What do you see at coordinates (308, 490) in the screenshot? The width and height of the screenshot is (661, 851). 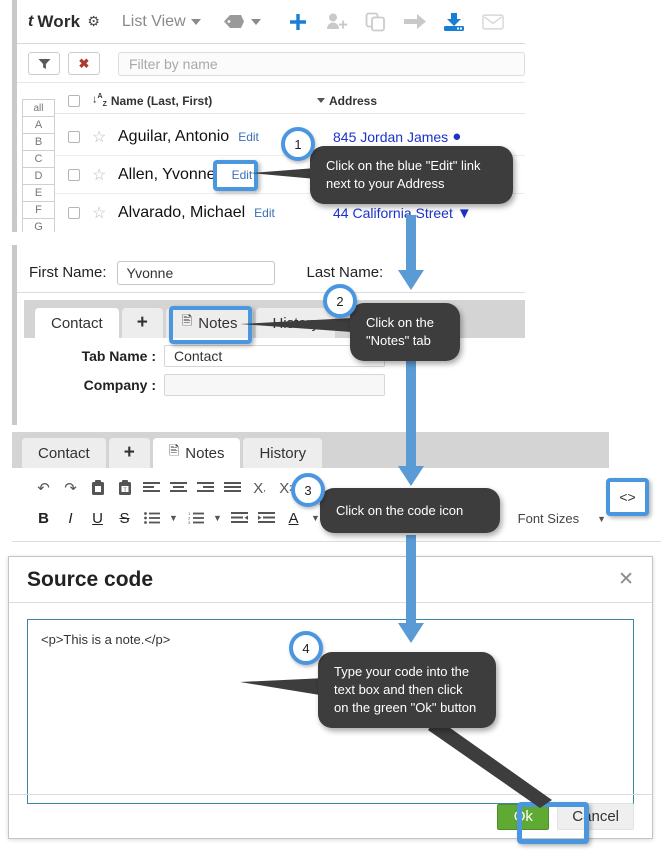 I see `step-badge-3: 3` at bounding box center [308, 490].